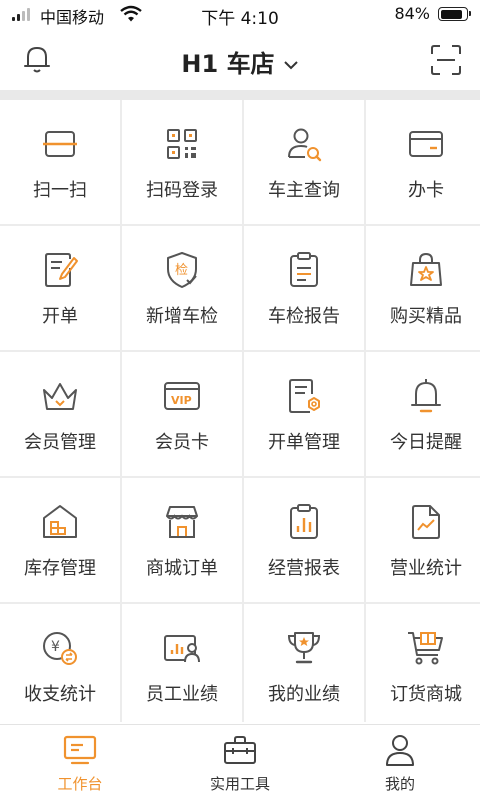 The height and width of the screenshot is (801, 480). Describe the element at coordinates (304, 648) in the screenshot. I see `trophy-icon` at that location.